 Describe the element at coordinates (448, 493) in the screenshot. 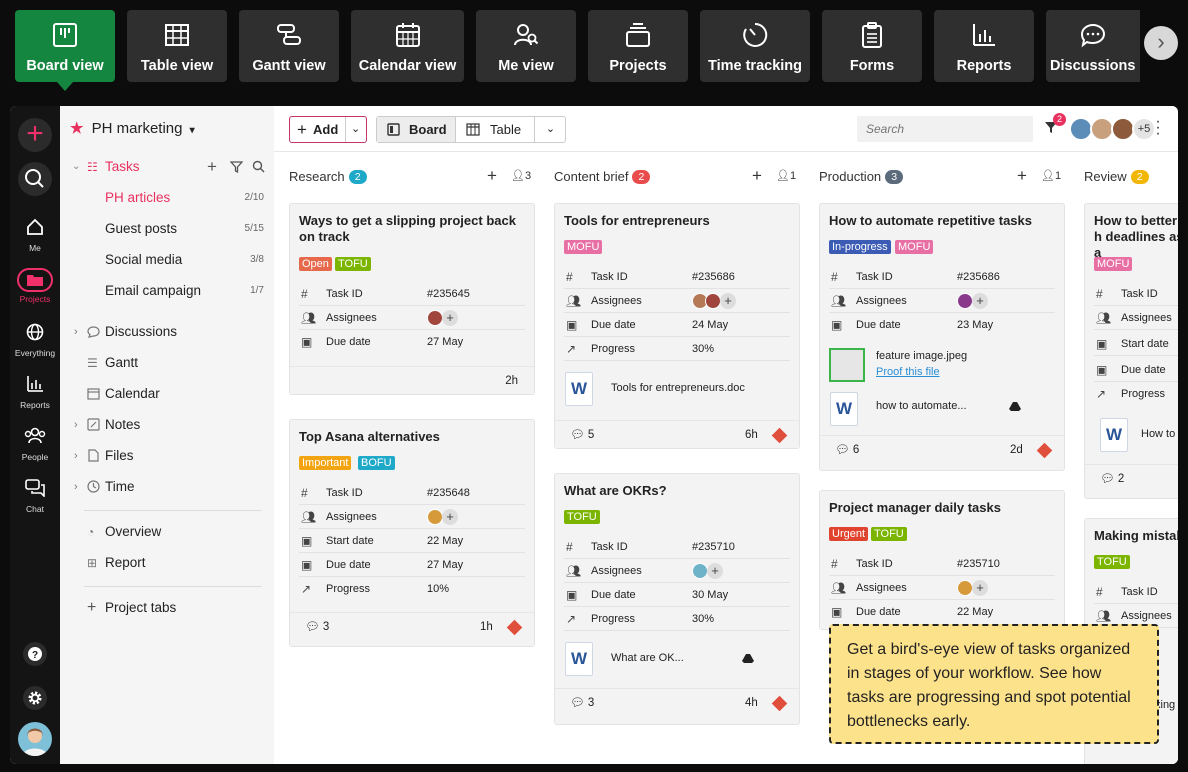

I see `field-value: #235648` at that location.